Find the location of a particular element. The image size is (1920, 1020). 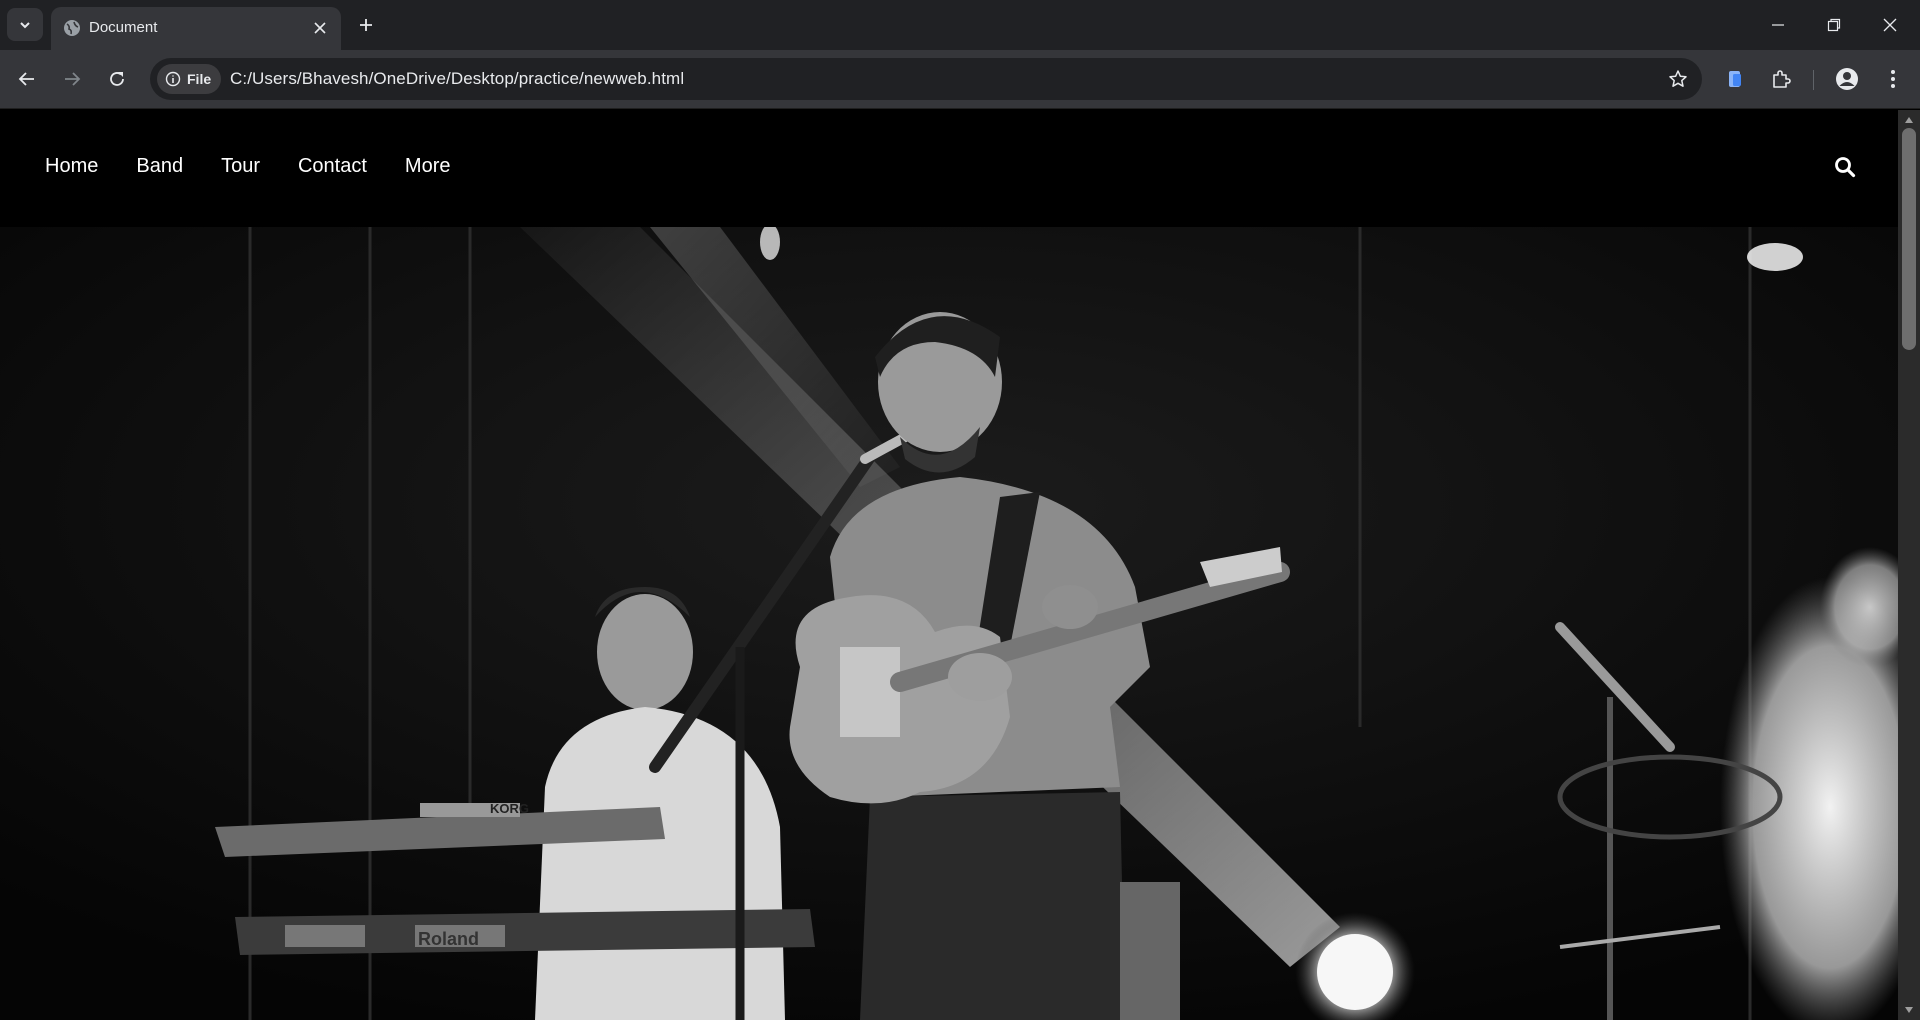

minimize-icon is located at coordinates (1778, 25).